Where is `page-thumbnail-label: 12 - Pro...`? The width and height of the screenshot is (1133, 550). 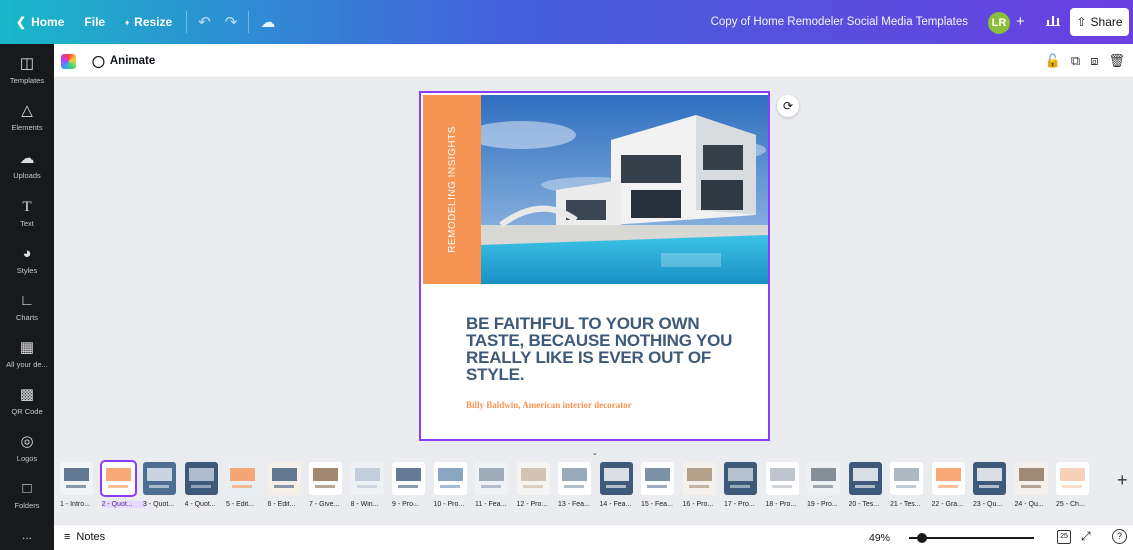
page-thumbnail-label: 12 - Pro... is located at coordinates (532, 504).